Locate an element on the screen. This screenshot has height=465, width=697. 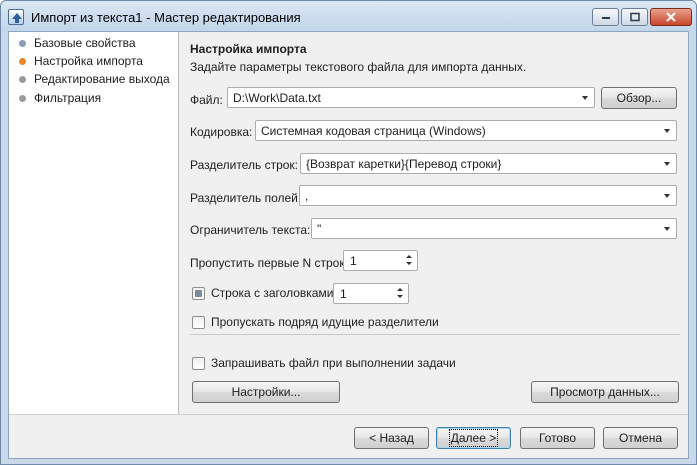
row-separator-value: {Возврат каретки}{Перевод строки} is located at coordinates (404, 164).